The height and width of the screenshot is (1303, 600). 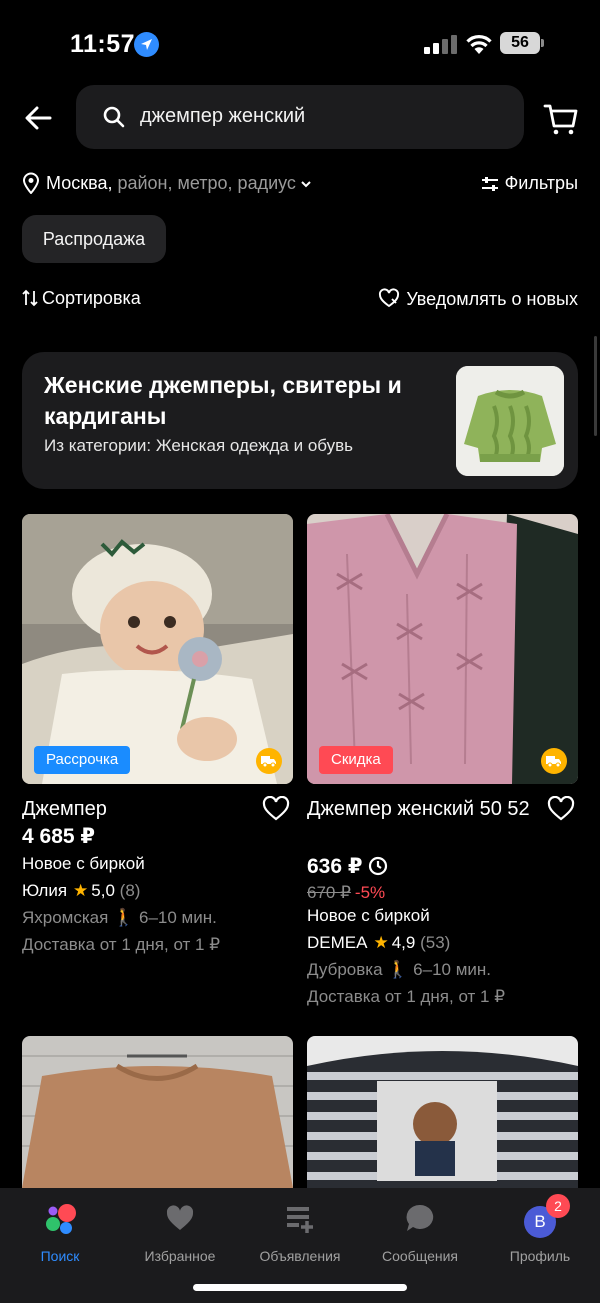 I want to click on old-price: 670 ₽, so click(x=329, y=892).